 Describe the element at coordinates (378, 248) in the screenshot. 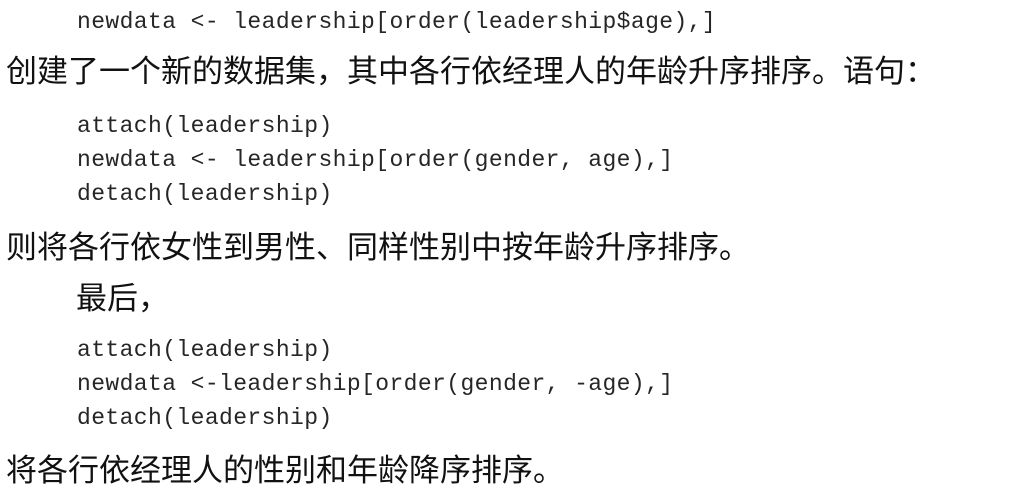

I see `paragraph-gender-sort: 则将各行依女性到男性、同样性别中按年龄升序排序。` at that location.